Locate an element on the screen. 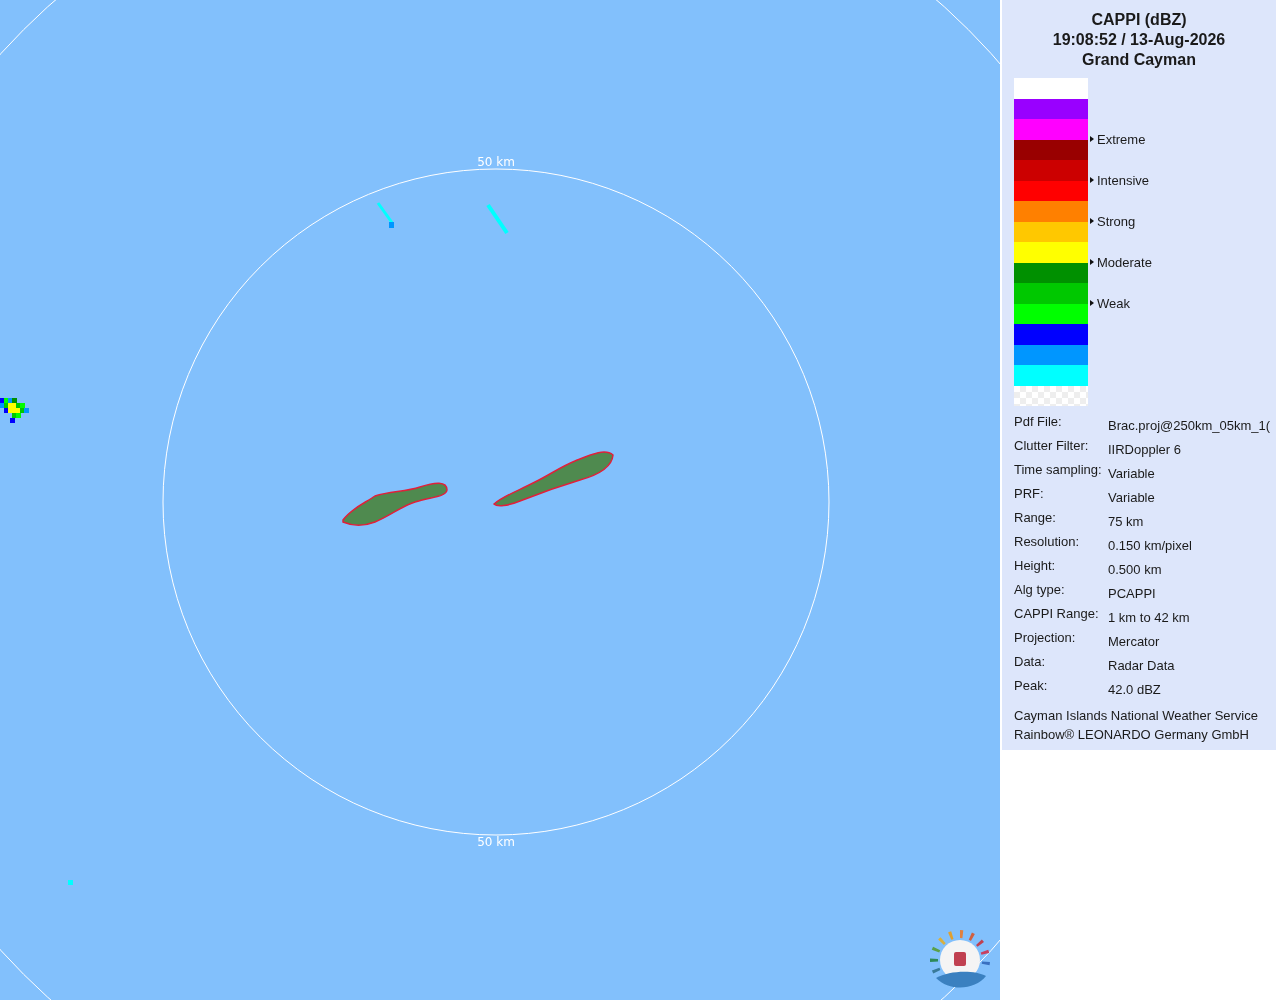  info-value: 1 km to 42 km is located at coordinates (1149, 618).